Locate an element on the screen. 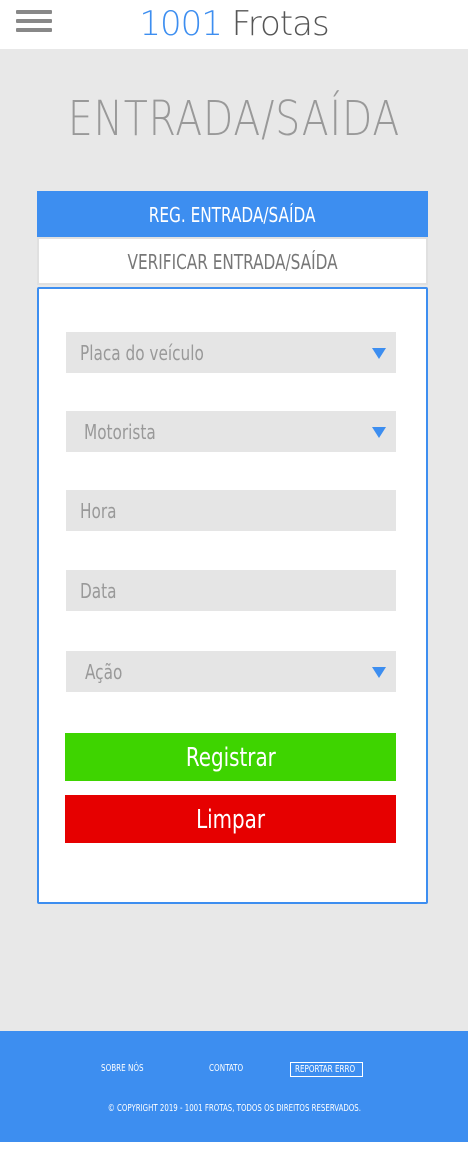 The image size is (468, 1153). page-title: ENTRADA/SAÍDA is located at coordinates (234, 119).